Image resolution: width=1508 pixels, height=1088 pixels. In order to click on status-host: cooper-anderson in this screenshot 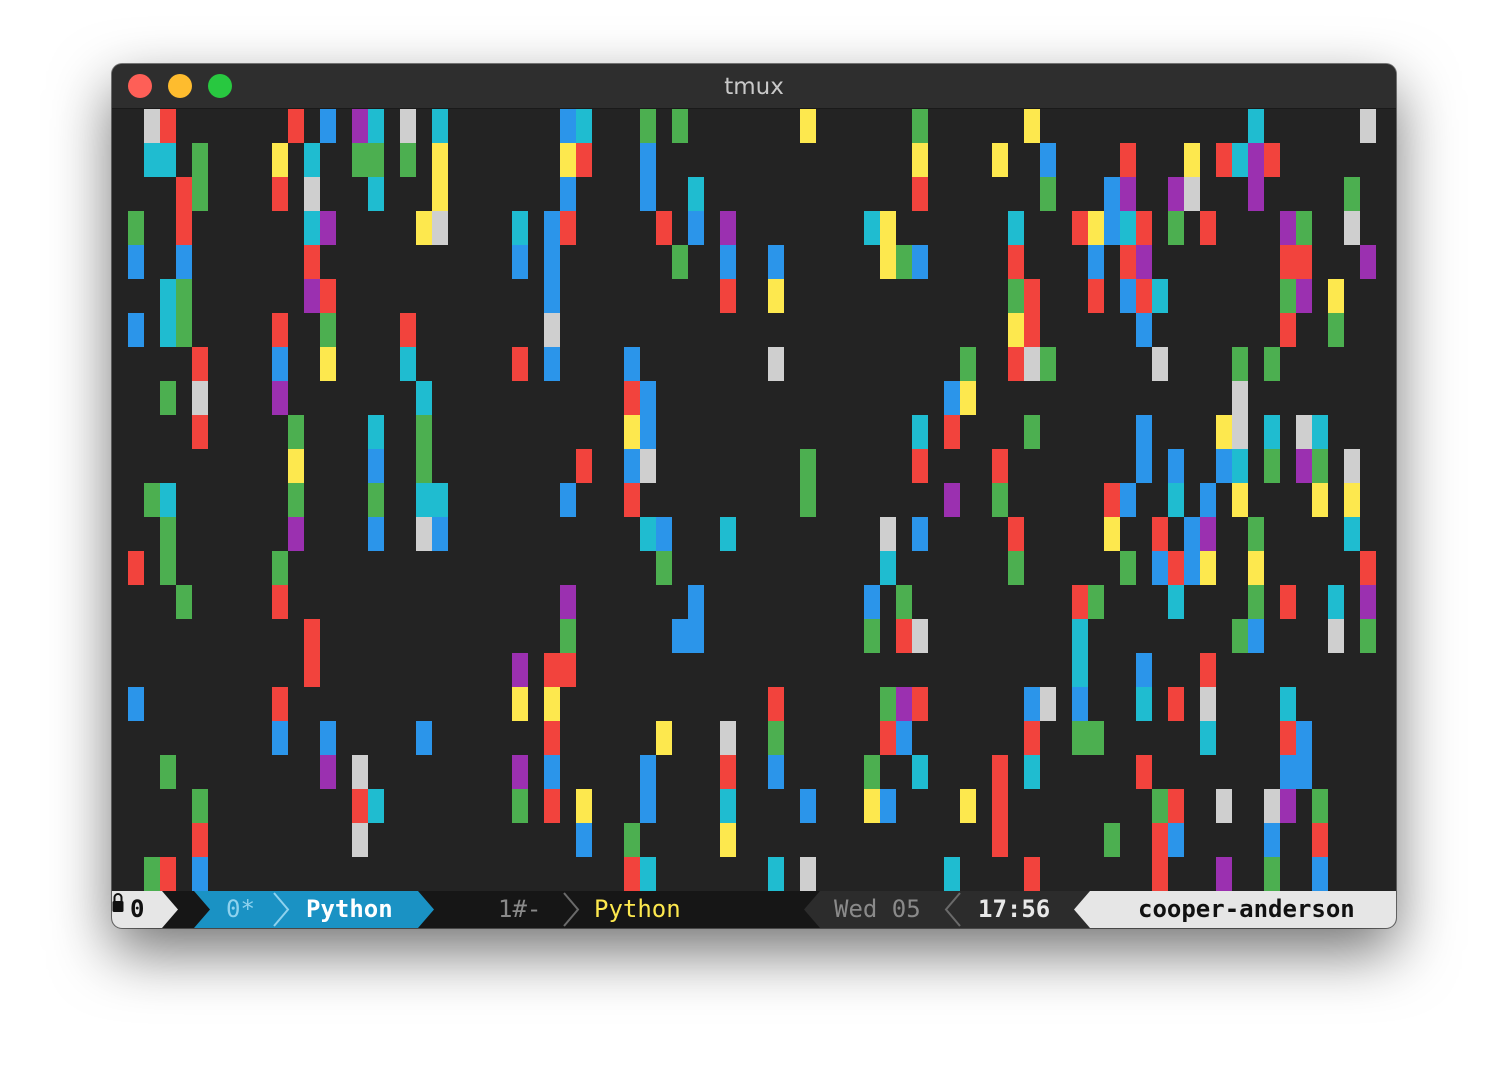, I will do `click(1246, 909)`.